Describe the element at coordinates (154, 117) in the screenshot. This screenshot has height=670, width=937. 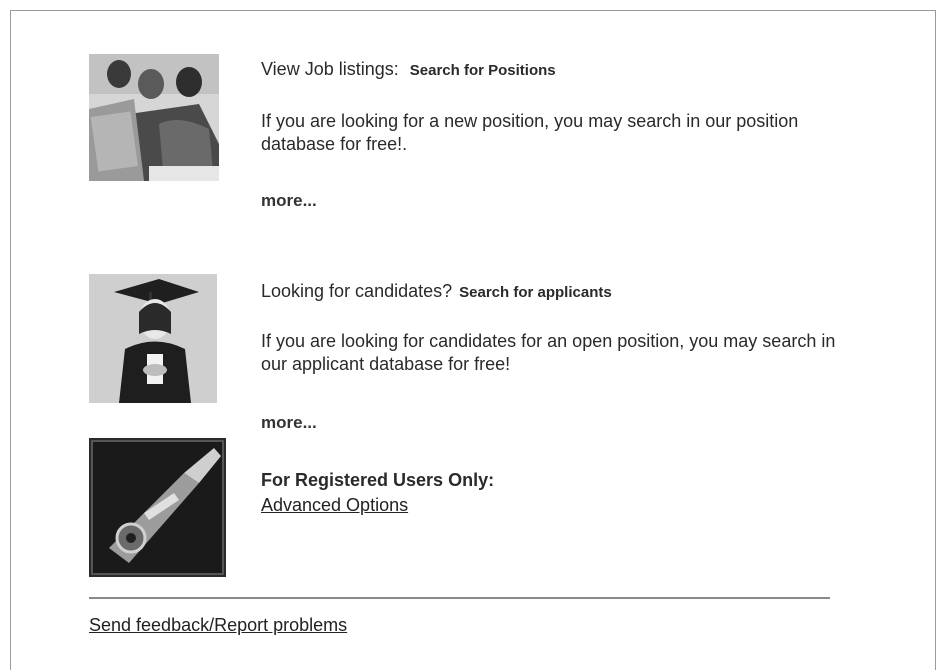
I see `office-workers-photo` at that location.